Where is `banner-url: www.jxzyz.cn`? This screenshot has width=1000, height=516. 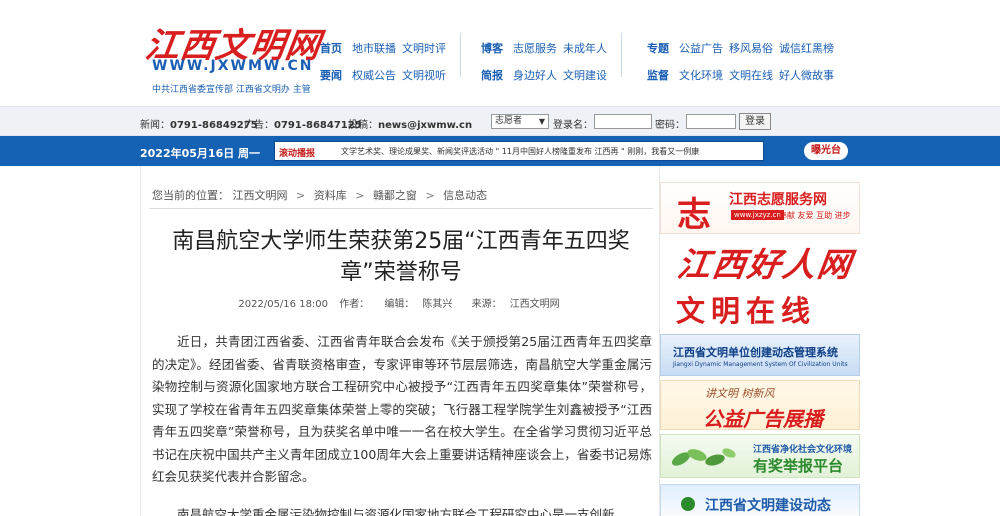
banner-url: www.jxzyz.cn is located at coordinates (757, 215).